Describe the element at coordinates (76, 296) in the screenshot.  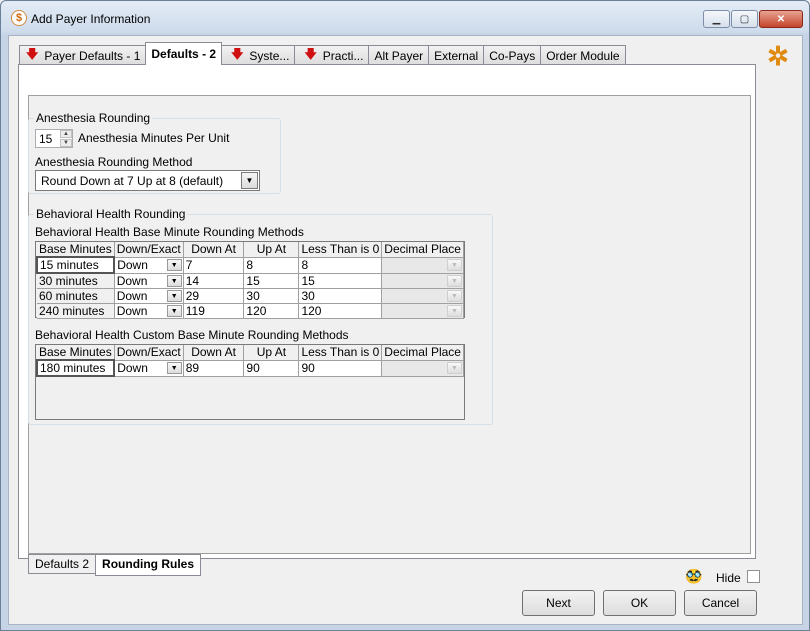
I see `base-minutes-cell: 60 minutes` at that location.